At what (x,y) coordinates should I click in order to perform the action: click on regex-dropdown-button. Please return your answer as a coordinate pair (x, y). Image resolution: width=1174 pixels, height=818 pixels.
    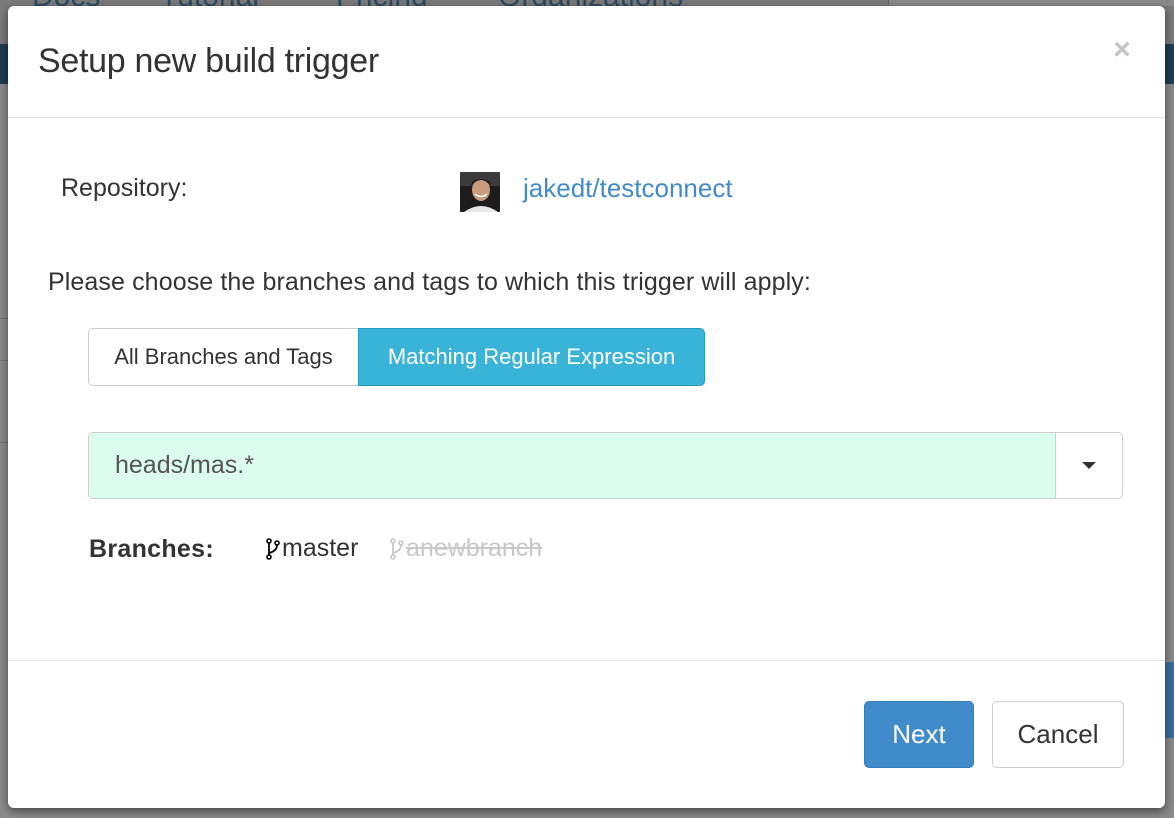
    Looking at the image, I should click on (1089, 465).